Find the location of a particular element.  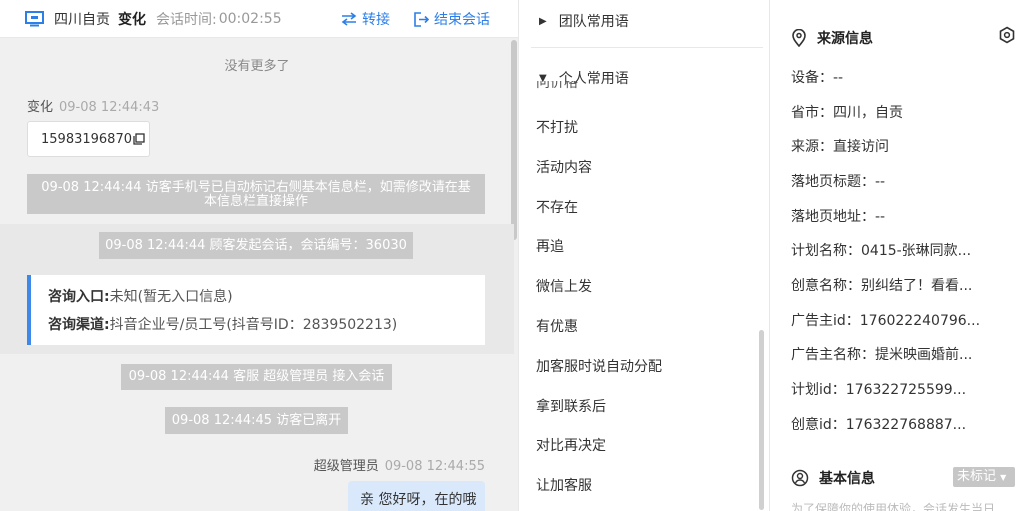

phrases-scrollbar is located at coordinates (761, 420).